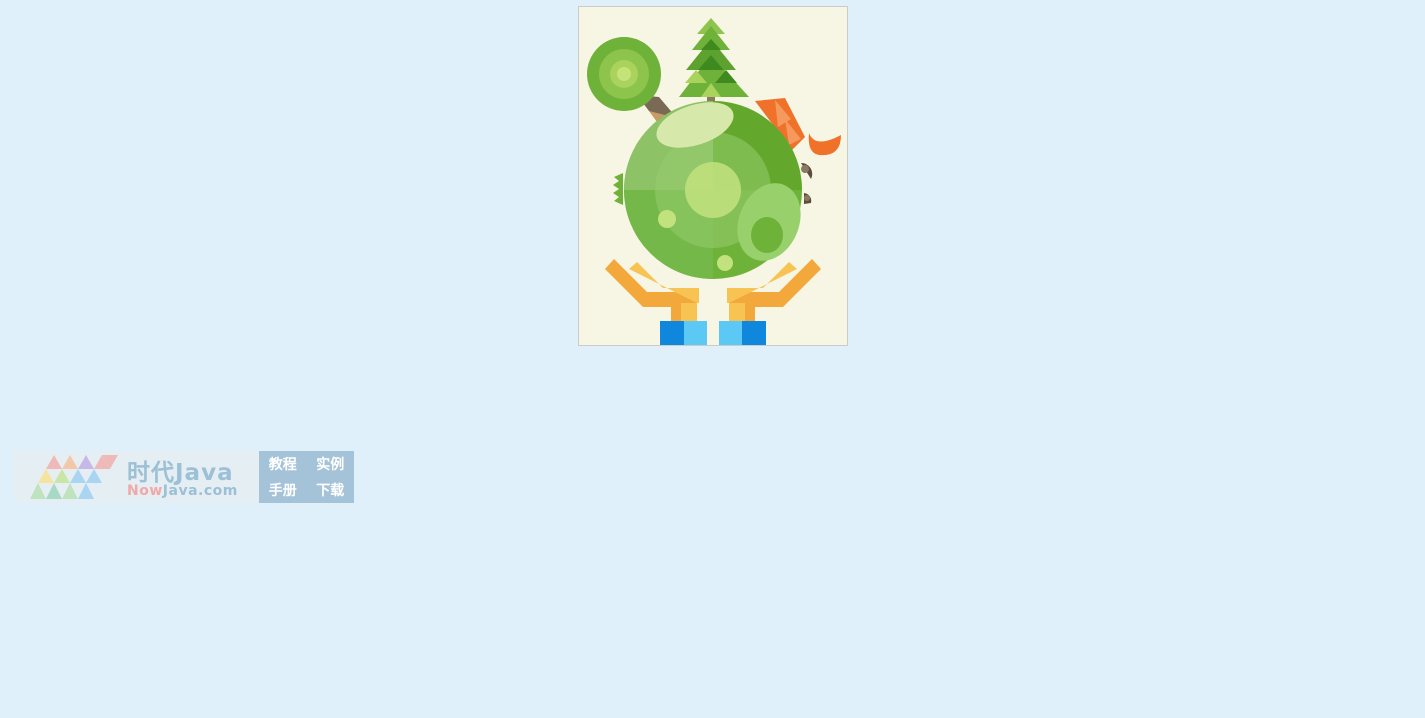 This screenshot has width=1425, height=718. I want to click on banner-link-manual: 手册, so click(283, 490).